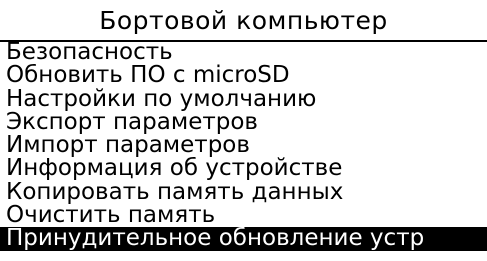 Image resolution: width=487 pixels, height=261 pixels. I want to click on menu-item-copy-data-memory: Копировать память данных, so click(243, 192).